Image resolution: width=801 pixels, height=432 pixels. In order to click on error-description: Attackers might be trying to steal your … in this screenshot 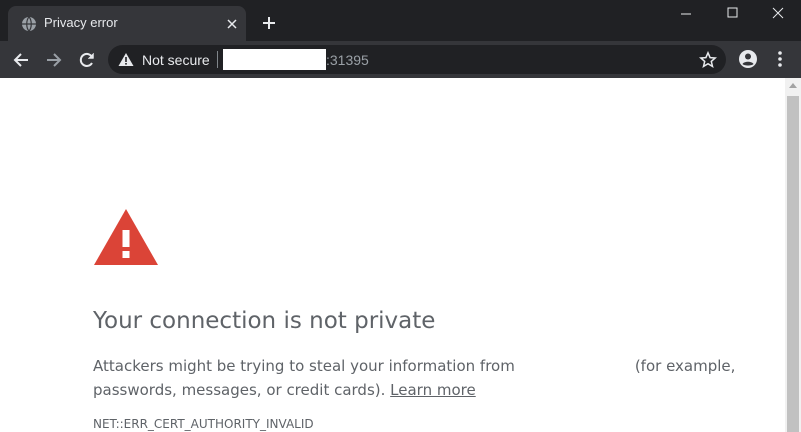, I will do `click(414, 378)`.